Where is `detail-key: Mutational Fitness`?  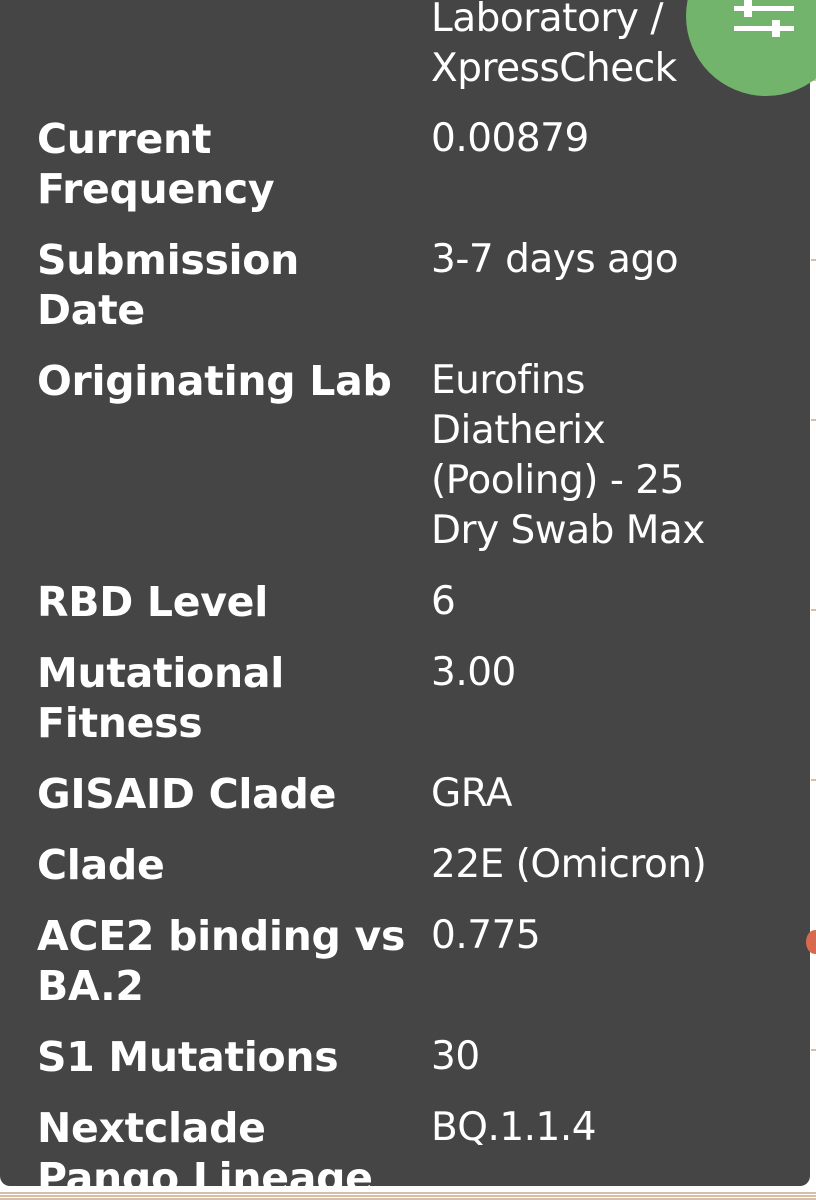 detail-key: Mutational Fitness is located at coordinates (160, 698).